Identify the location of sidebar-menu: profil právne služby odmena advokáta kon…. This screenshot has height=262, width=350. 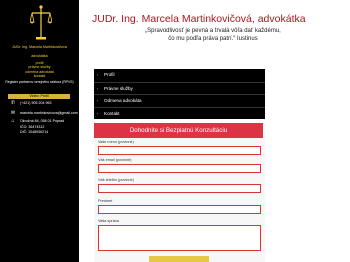
(39, 70).